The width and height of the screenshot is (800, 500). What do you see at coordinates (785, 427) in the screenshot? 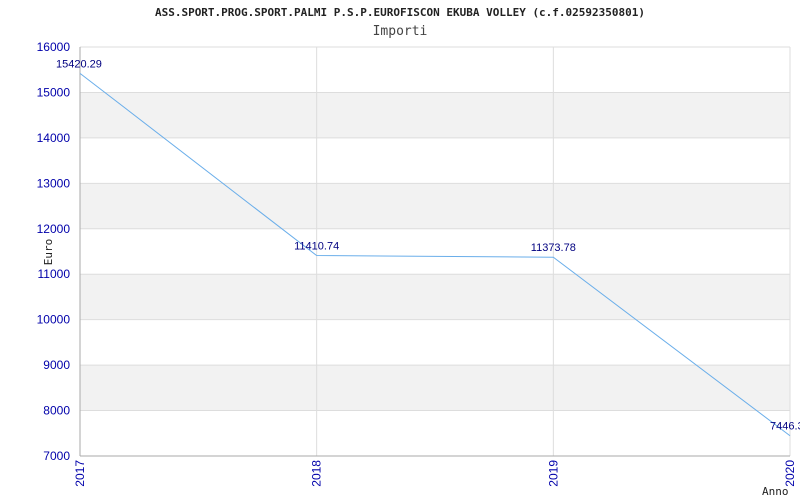
I see `data-label: 7446.3` at bounding box center [785, 427].